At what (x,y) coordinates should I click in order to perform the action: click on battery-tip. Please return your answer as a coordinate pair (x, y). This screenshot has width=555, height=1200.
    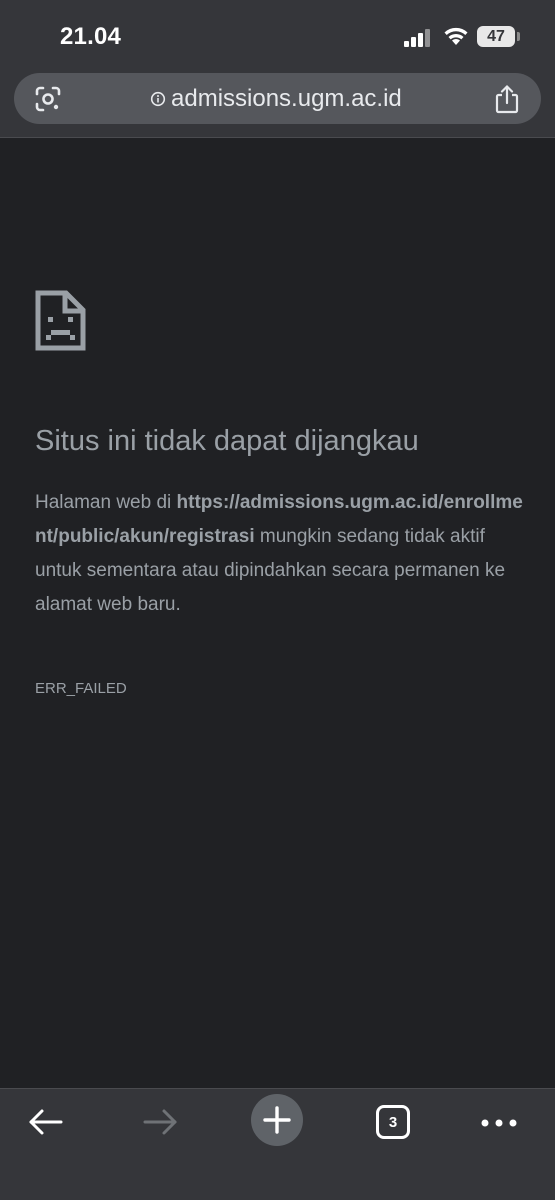
    Looking at the image, I should click on (518, 36).